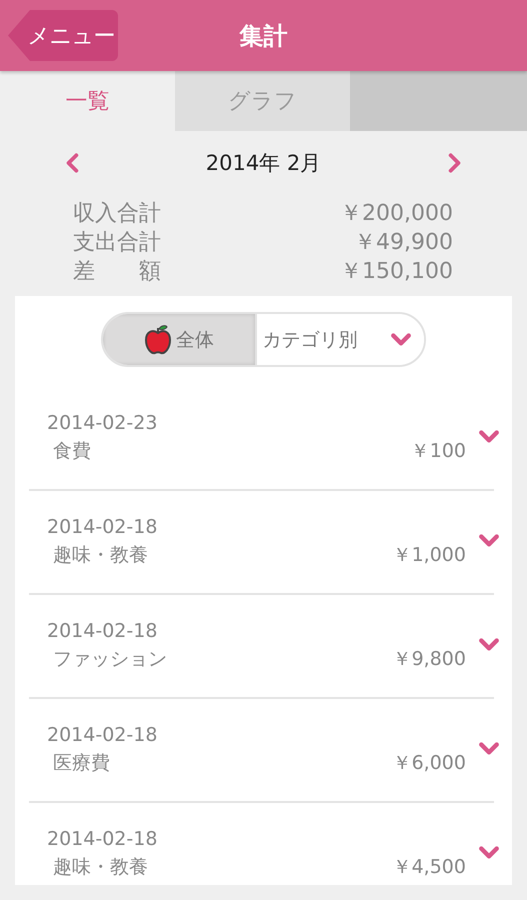 The height and width of the screenshot is (900, 527). I want to click on summary-amount: ￥49,900, so click(403, 243).